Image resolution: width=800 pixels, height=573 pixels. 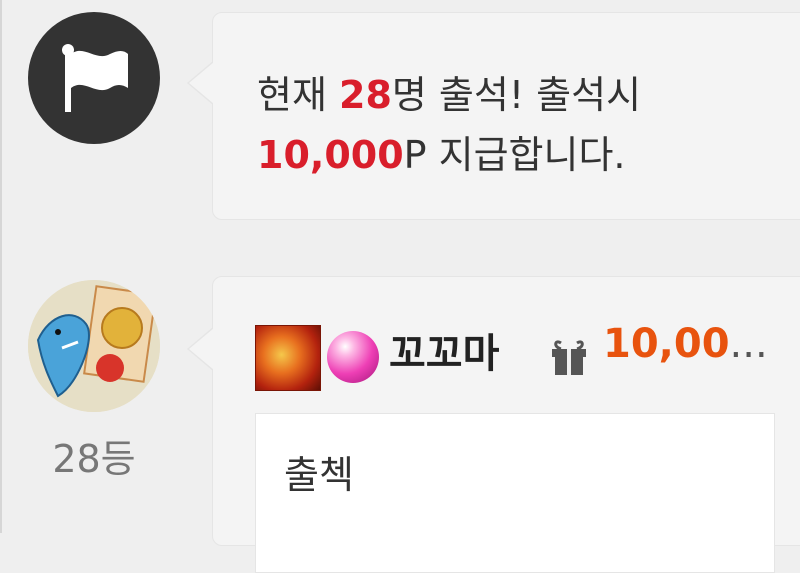 What do you see at coordinates (569, 357) in the screenshot?
I see `gift-icon` at bounding box center [569, 357].